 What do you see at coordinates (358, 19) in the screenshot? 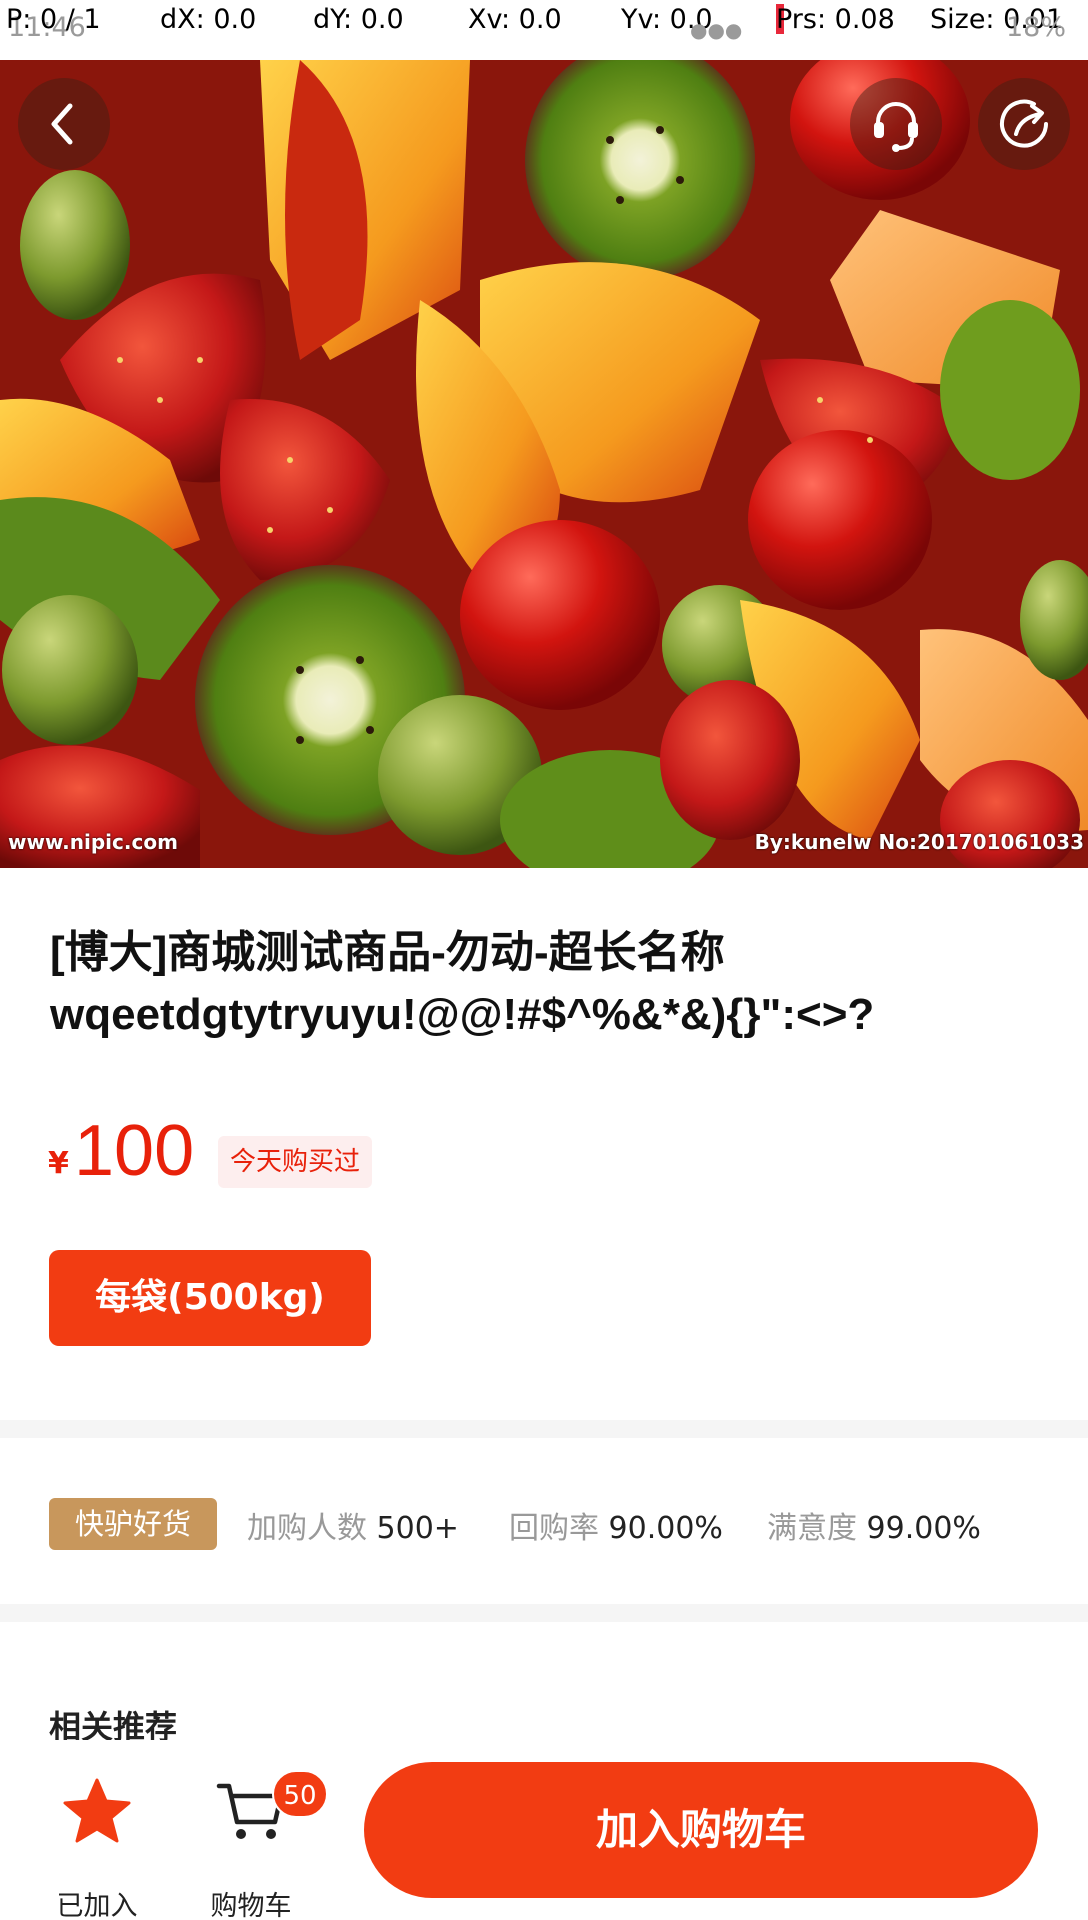
I see `dy-readout: dY: 0.0` at bounding box center [358, 19].